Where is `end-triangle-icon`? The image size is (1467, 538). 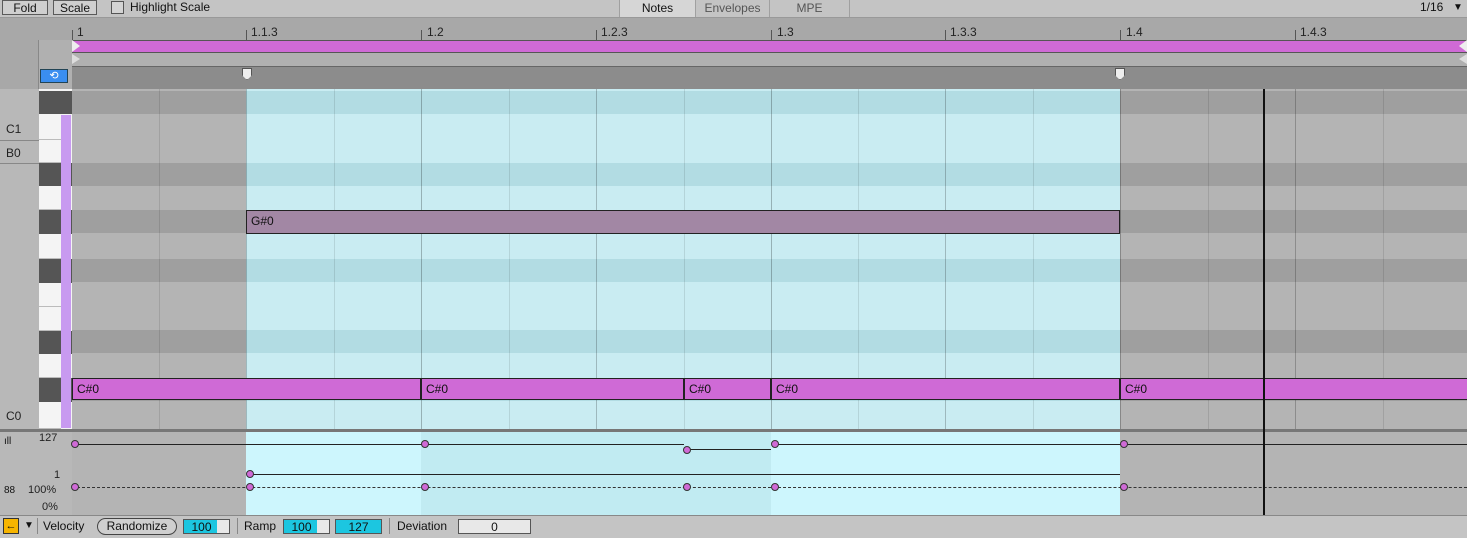 end-triangle-icon is located at coordinates (1463, 59).